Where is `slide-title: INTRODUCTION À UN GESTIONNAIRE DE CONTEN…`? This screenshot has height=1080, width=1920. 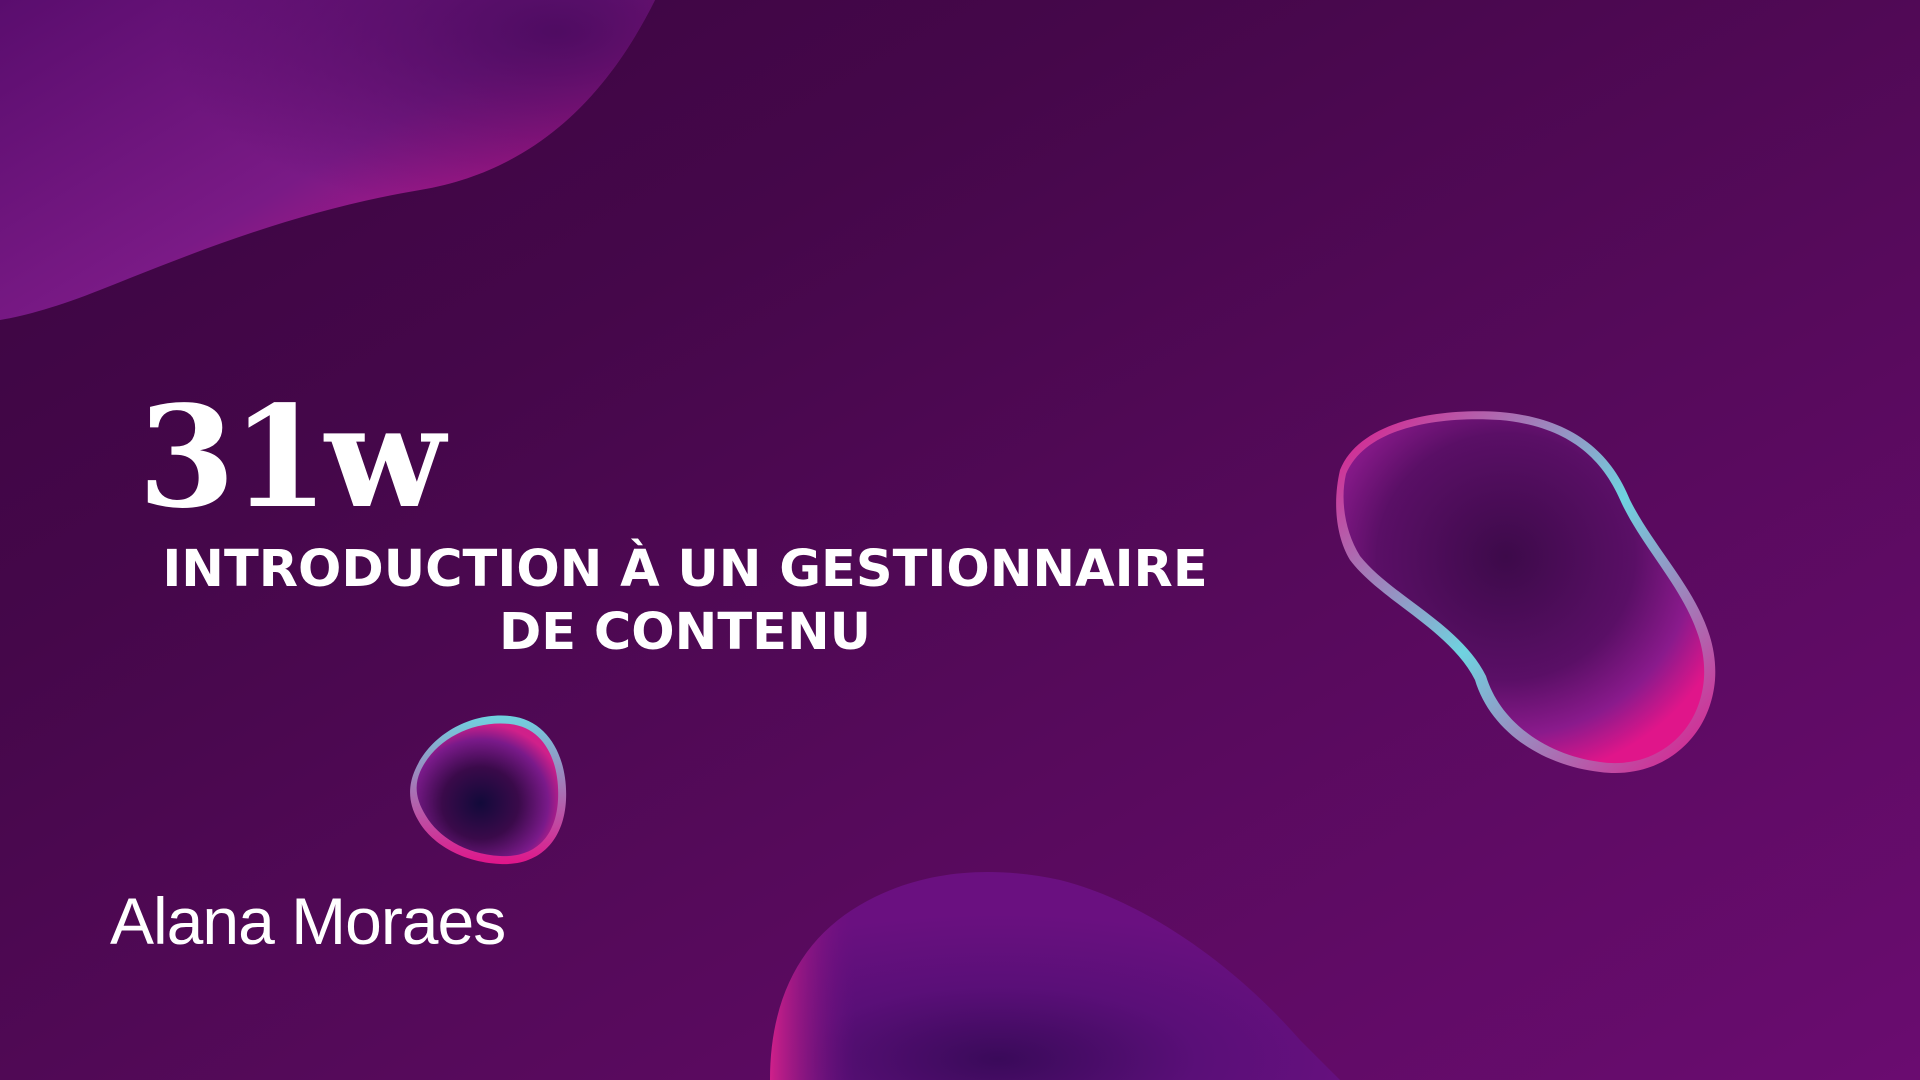 slide-title: INTRODUCTION À UN GESTIONNAIRE DE CONTEN… is located at coordinates (685, 601).